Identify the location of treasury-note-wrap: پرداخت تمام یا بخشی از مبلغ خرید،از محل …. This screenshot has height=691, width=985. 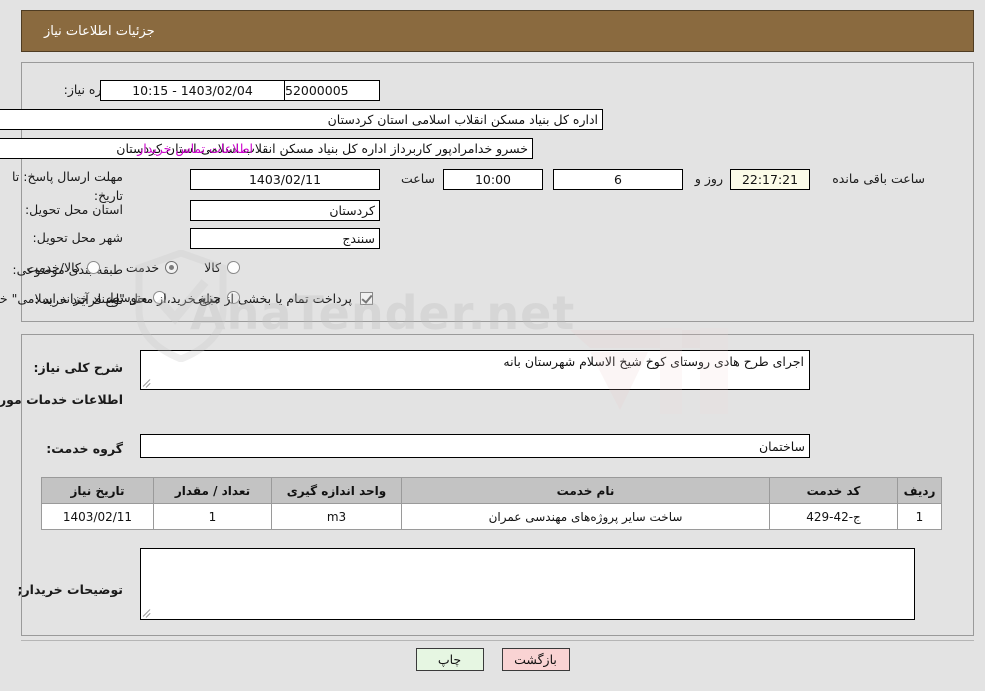
(186, 298).